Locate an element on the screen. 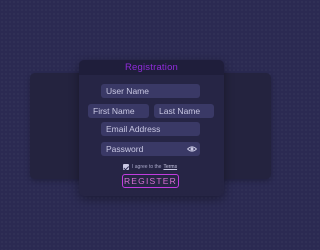 The image size is (320, 250). password-placeholder: Password is located at coordinates (125, 149).